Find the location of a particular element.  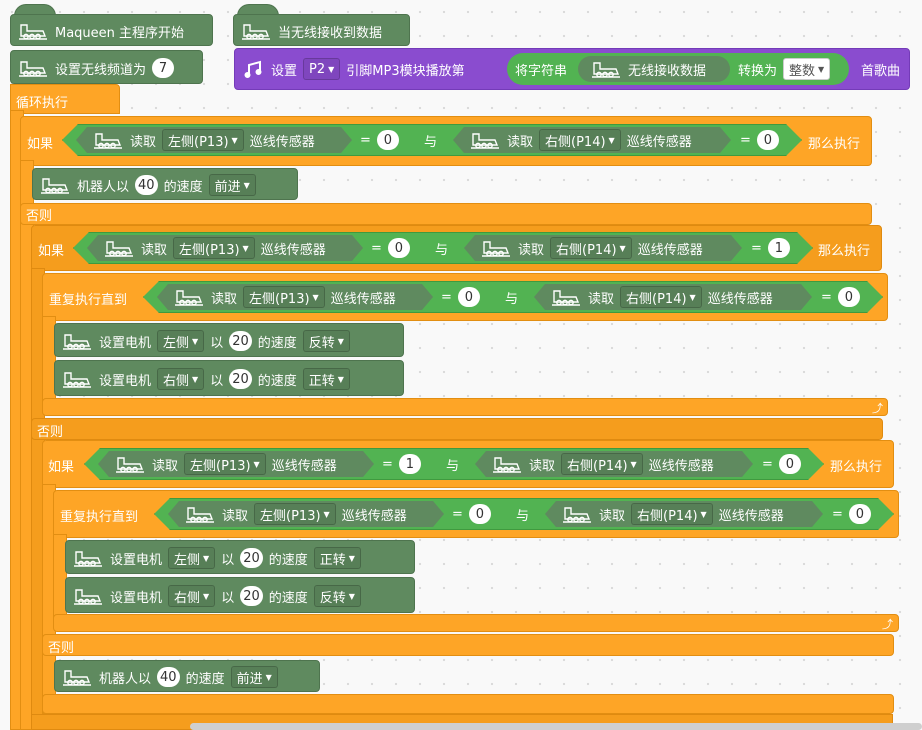

horizontal-scrollbar is located at coordinates (556, 726).